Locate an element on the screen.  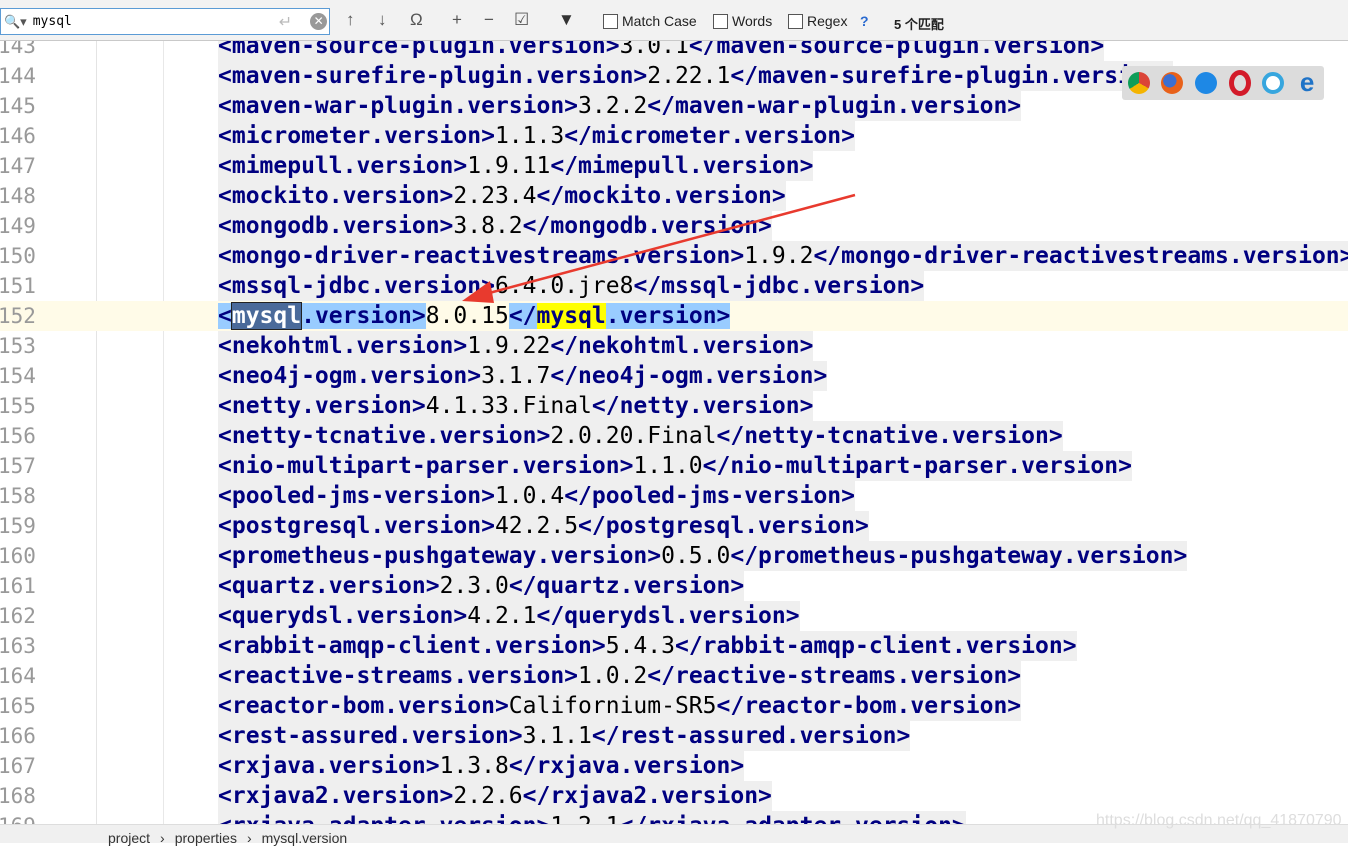
breadcrumb-item: mysql.version is located at coordinates (305, 838).